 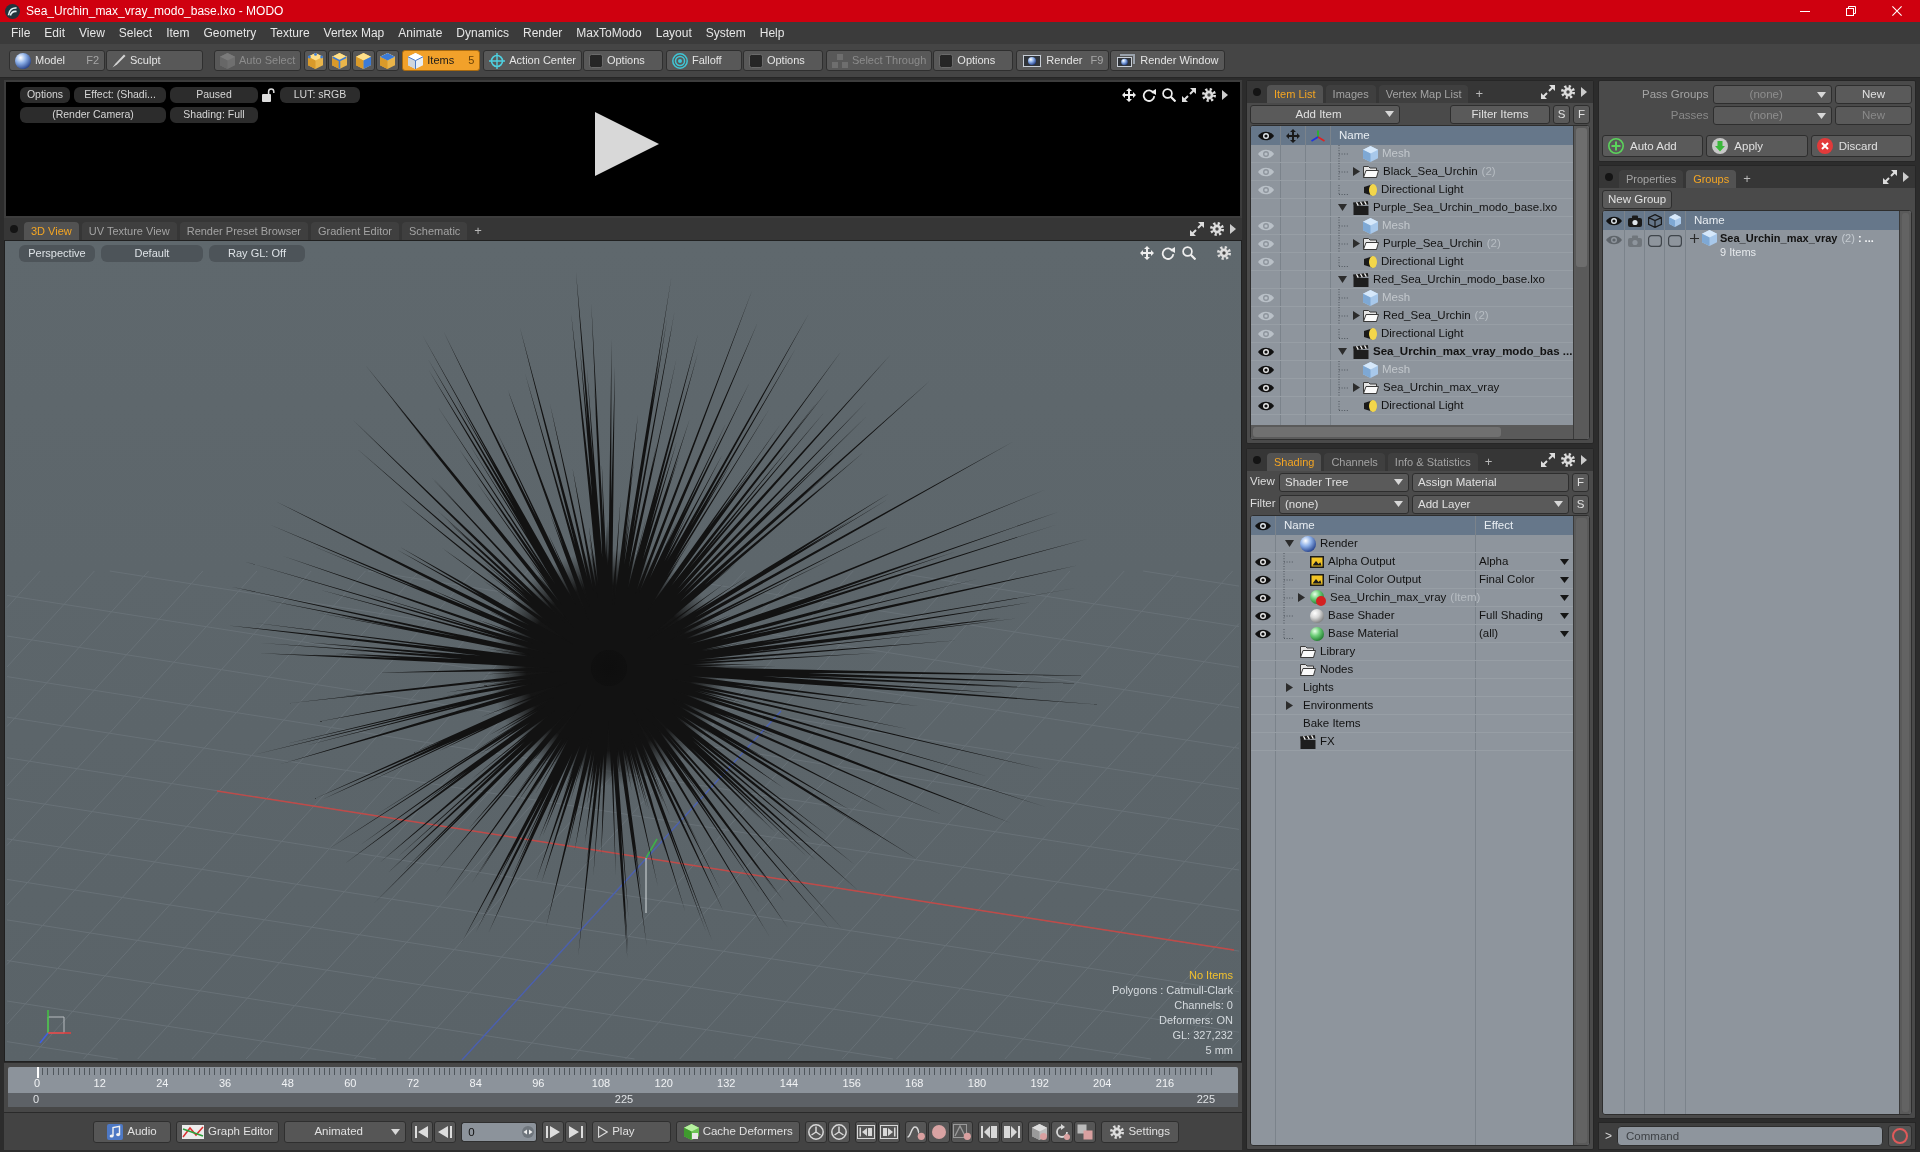 I want to click on ring-button, so click(x=1900, y=1136).